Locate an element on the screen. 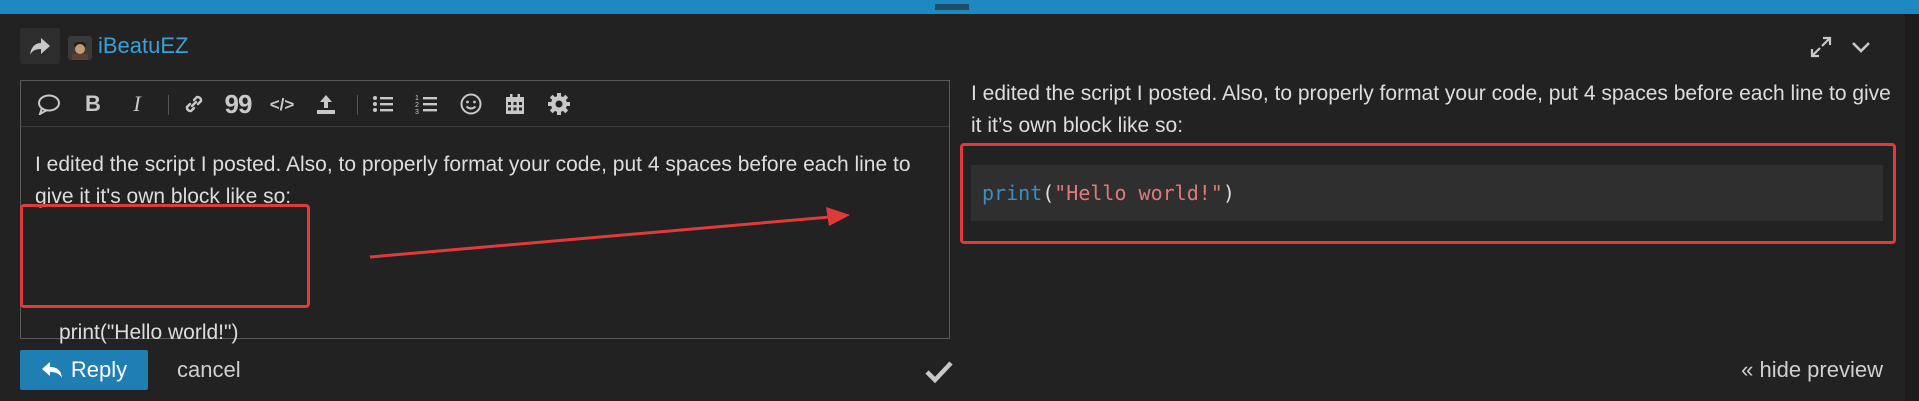 The height and width of the screenshot is (401, 1919). annotation-box-preview-code is located at coordinates (1428, 193).